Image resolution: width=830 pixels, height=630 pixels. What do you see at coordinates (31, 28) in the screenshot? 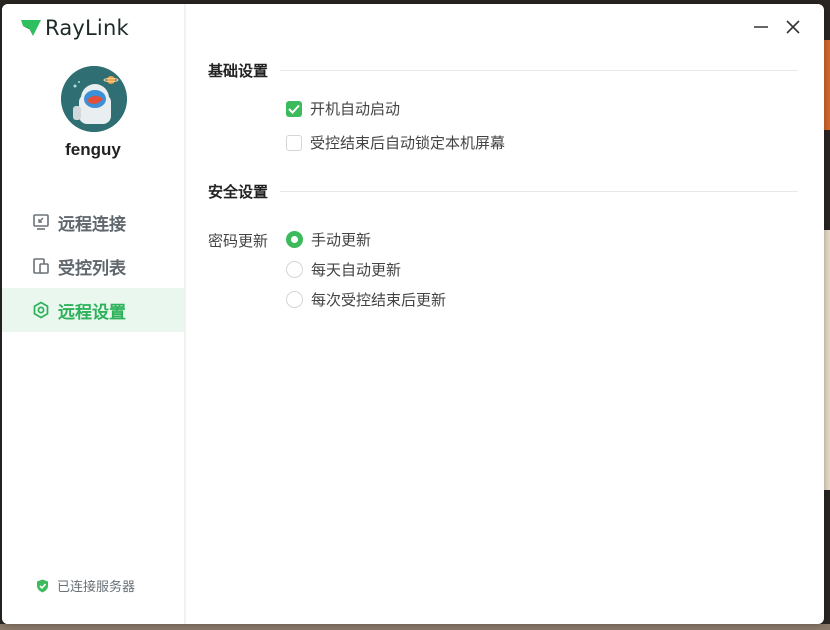
I see `raylink-logo-icon` at bounding box center [31, 28].